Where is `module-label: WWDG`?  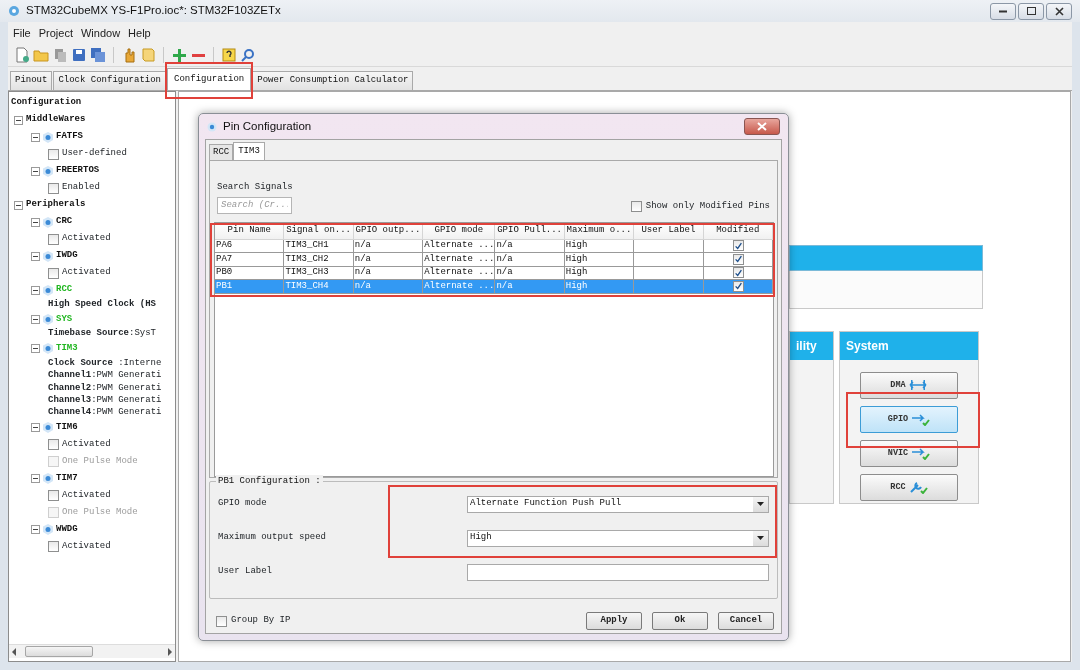
module-label: WWDG is located at coordinates (67, 530).